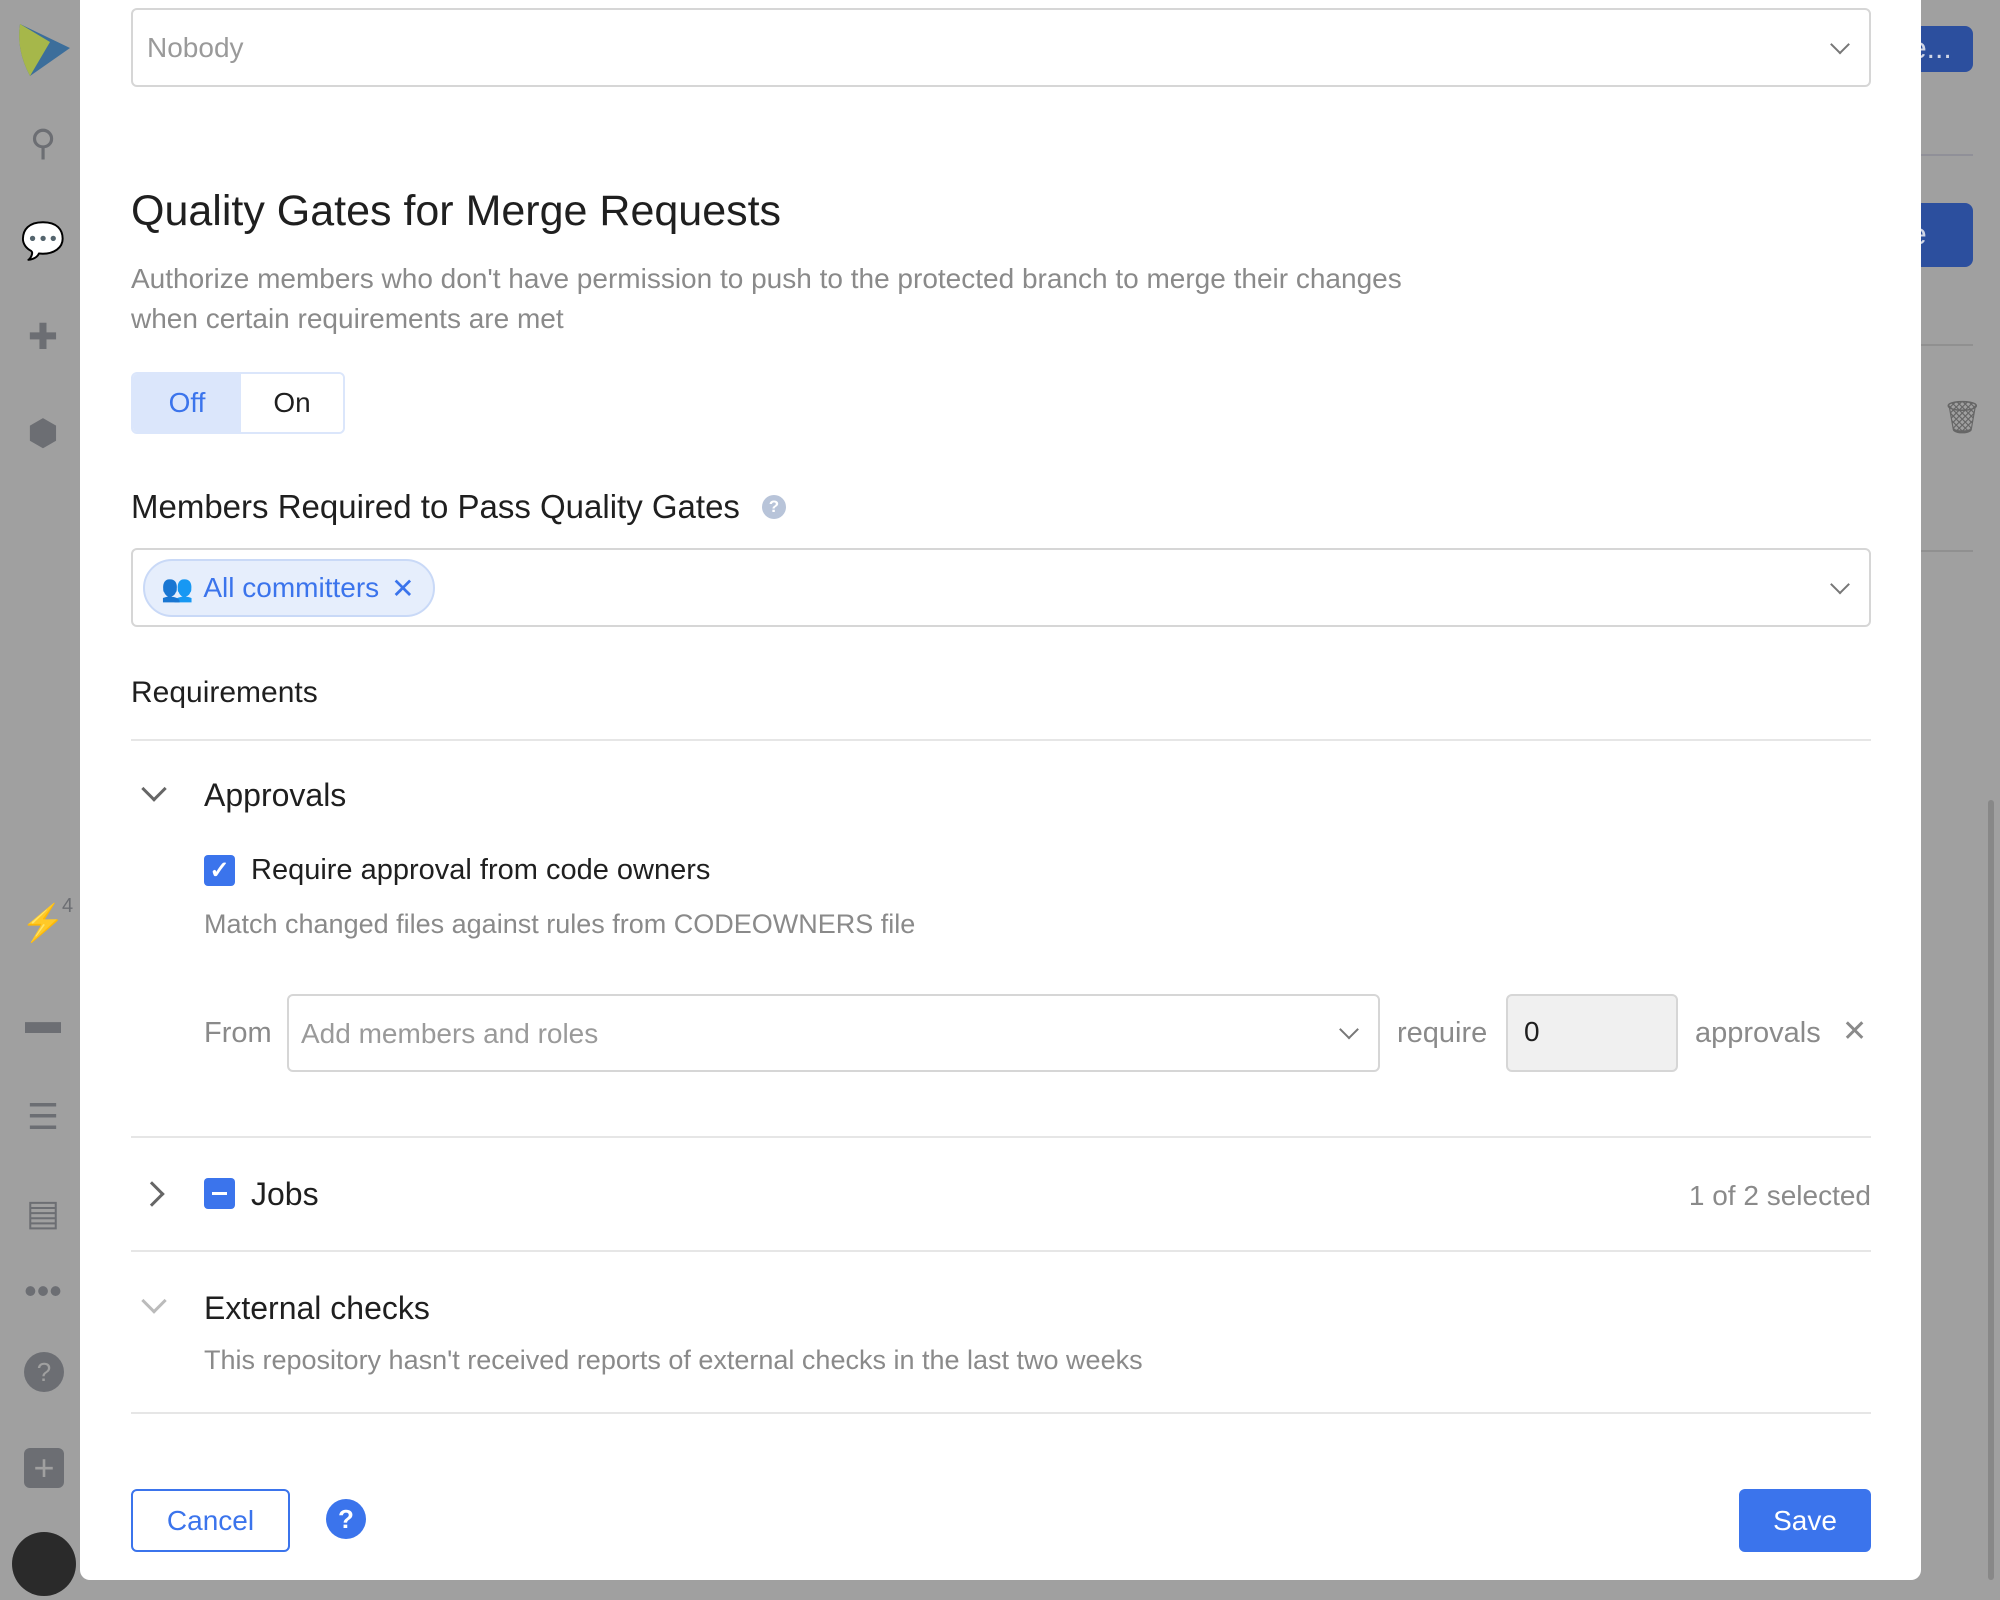 The width and height of the screenshot is (2000, 1600). I want to click on puzzle-icon: ✚, so click(43, 337).